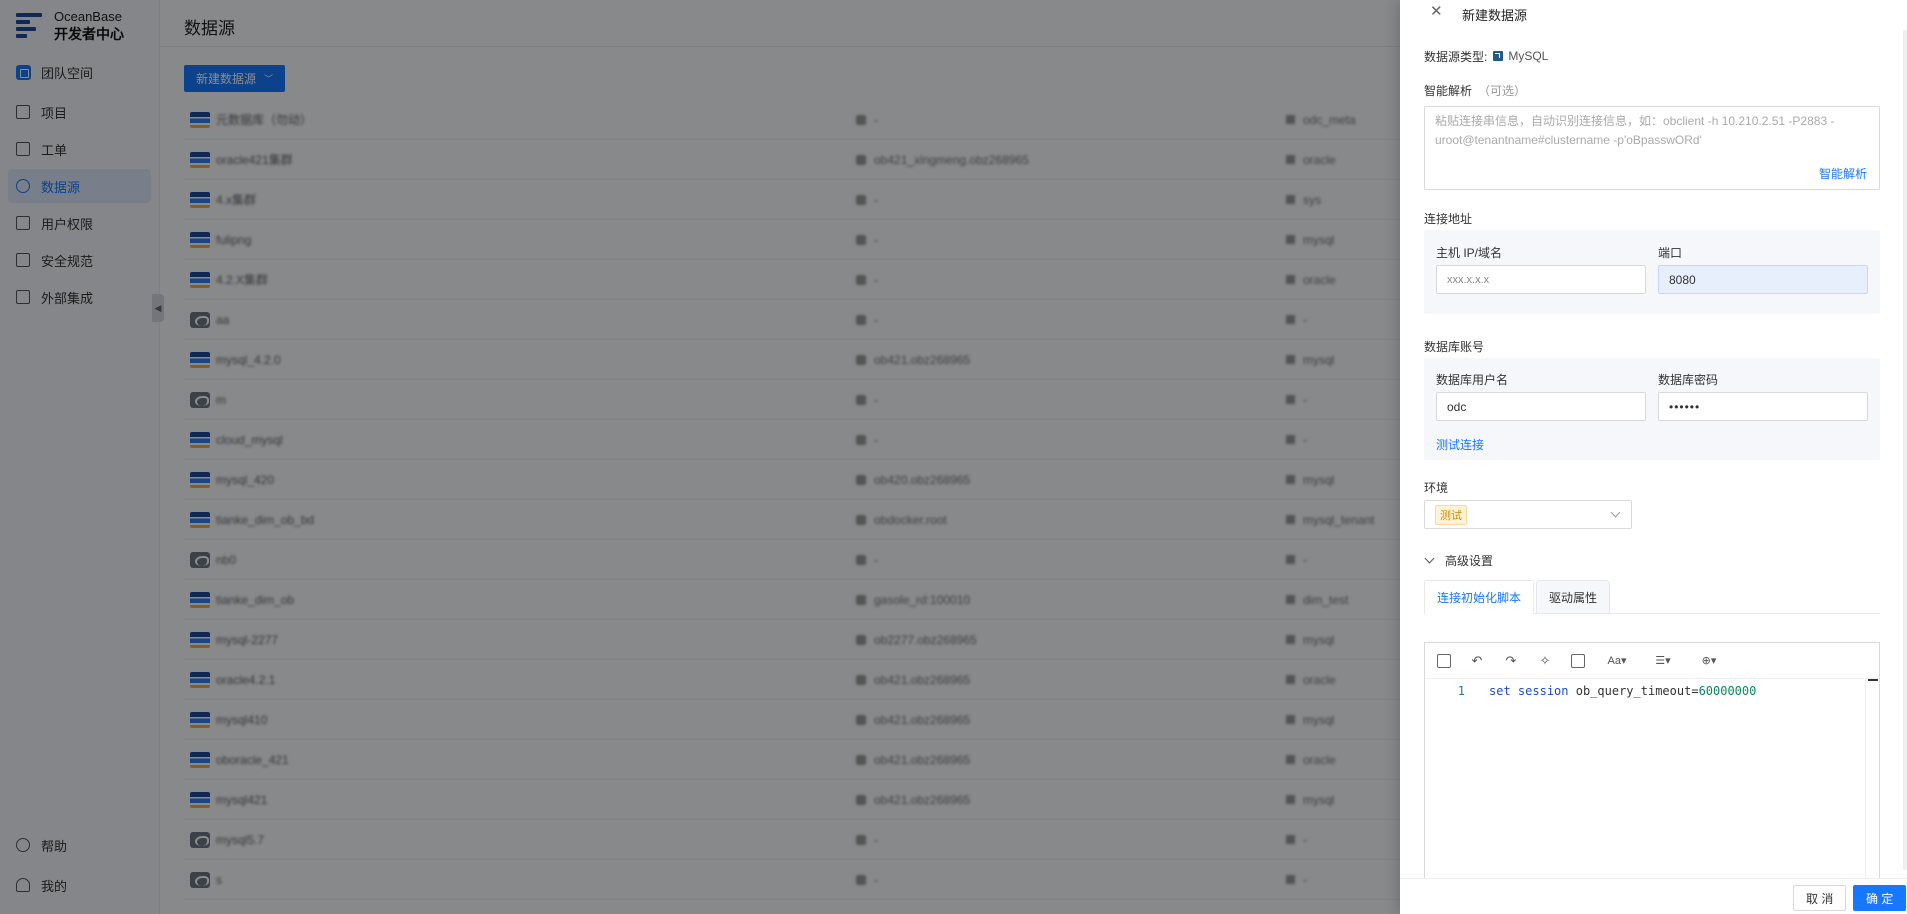 The image size is (1907, 914). I want to click on port-input: 8080, so click(1763, 279).